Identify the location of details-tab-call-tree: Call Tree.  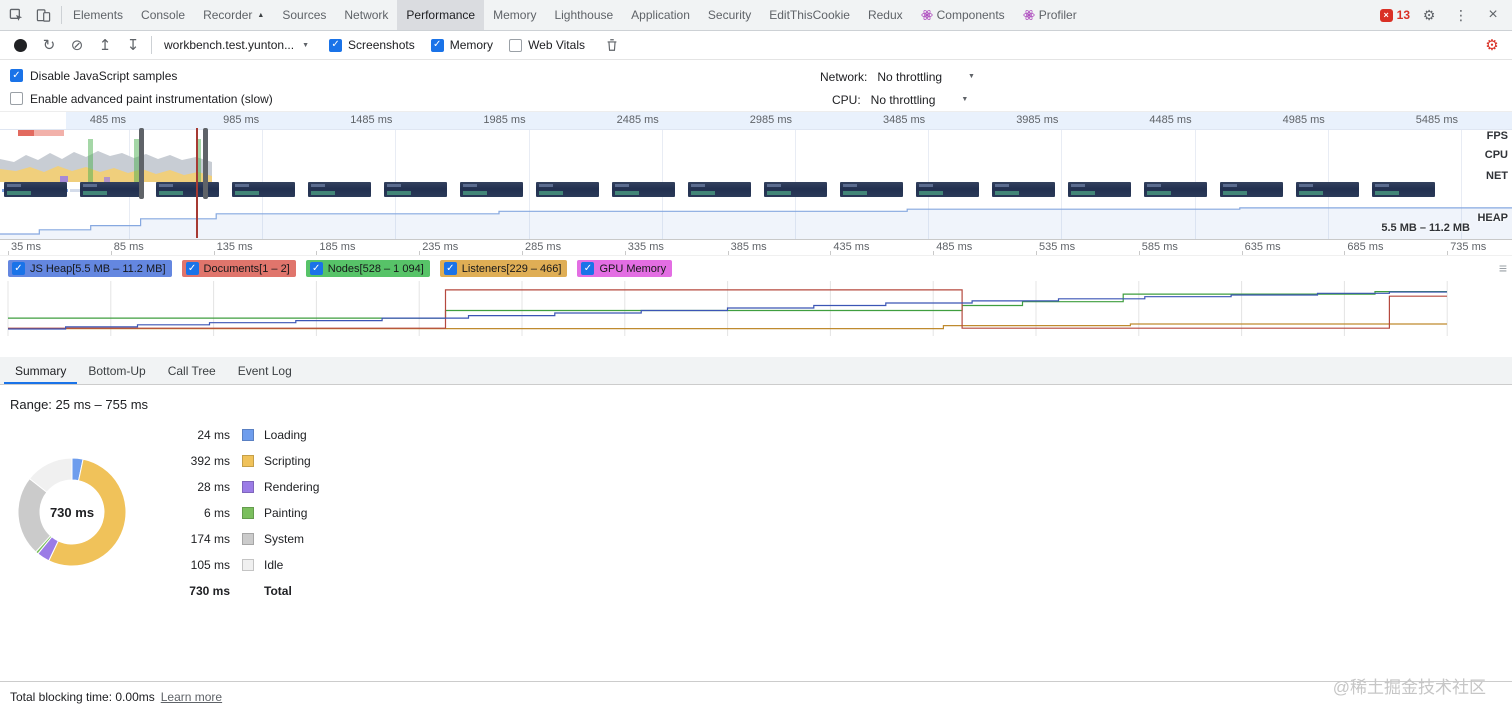
(192, 370).